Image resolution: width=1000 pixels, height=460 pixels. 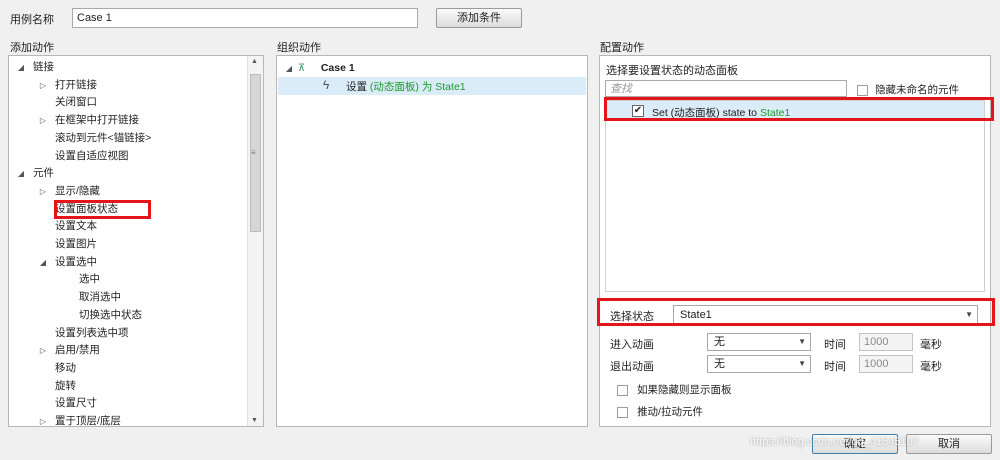 I want to click on tree-item-label: 置于顶层/底层, so click(x=88, y=421).